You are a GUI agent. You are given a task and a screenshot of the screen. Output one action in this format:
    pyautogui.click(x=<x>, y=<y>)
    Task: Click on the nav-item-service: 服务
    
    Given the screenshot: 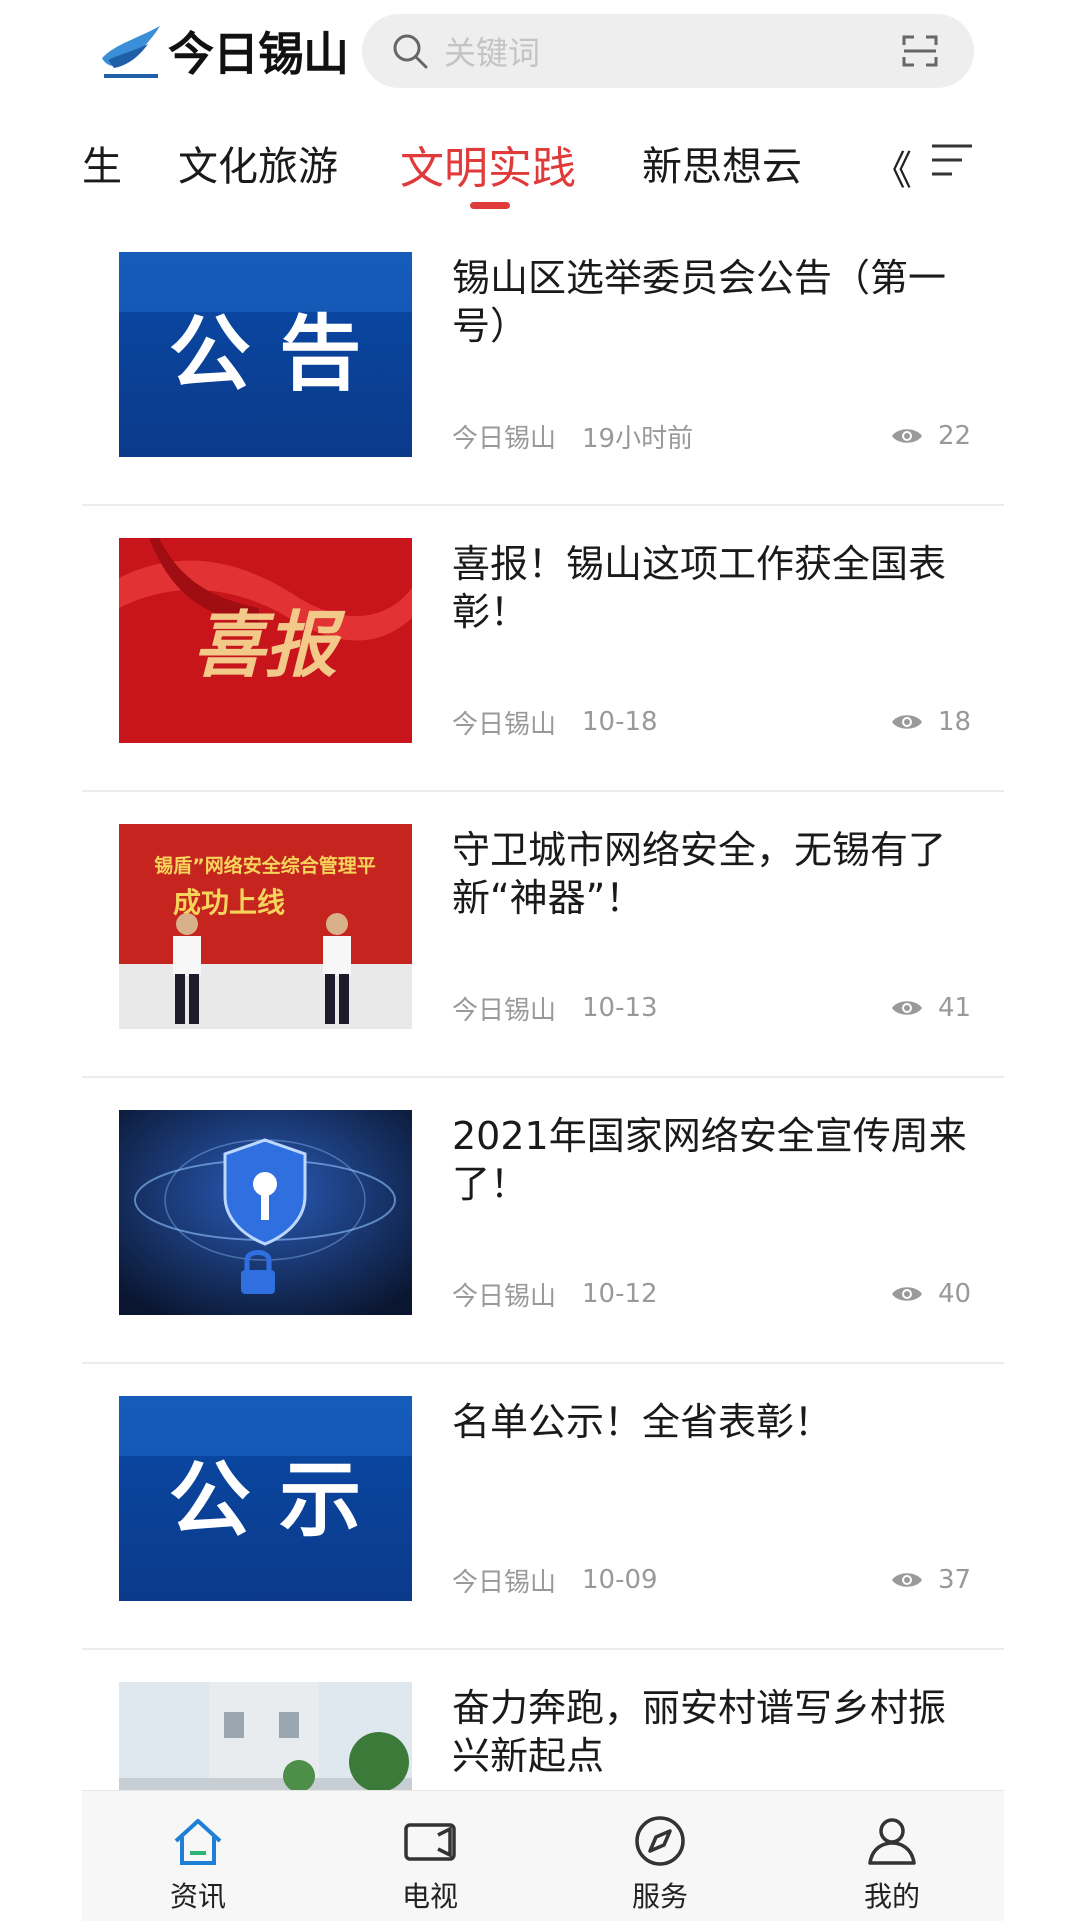 What is the action you would take?
    pyautogui.click(x=660, y=1864)
    